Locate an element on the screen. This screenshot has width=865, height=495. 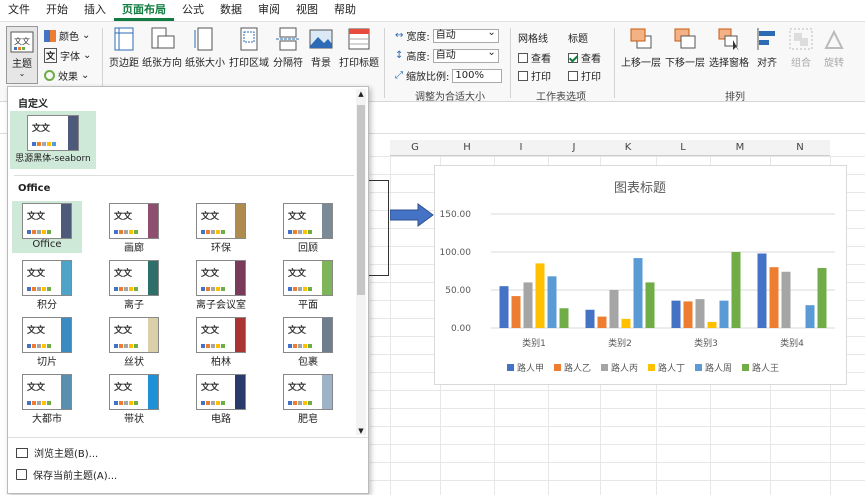
colors-button: 颜色 ⌄ is located at coordinates (67, 35).